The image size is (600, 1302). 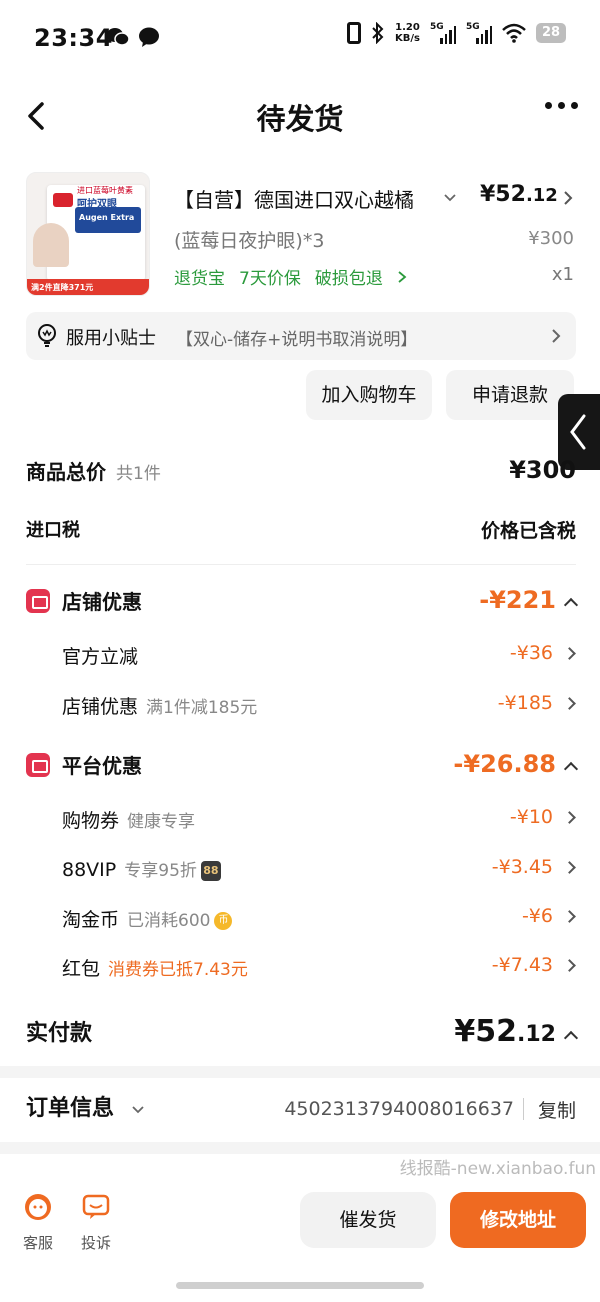 I want to click on discount-label: 淘金币, so click(x=91, y=920).